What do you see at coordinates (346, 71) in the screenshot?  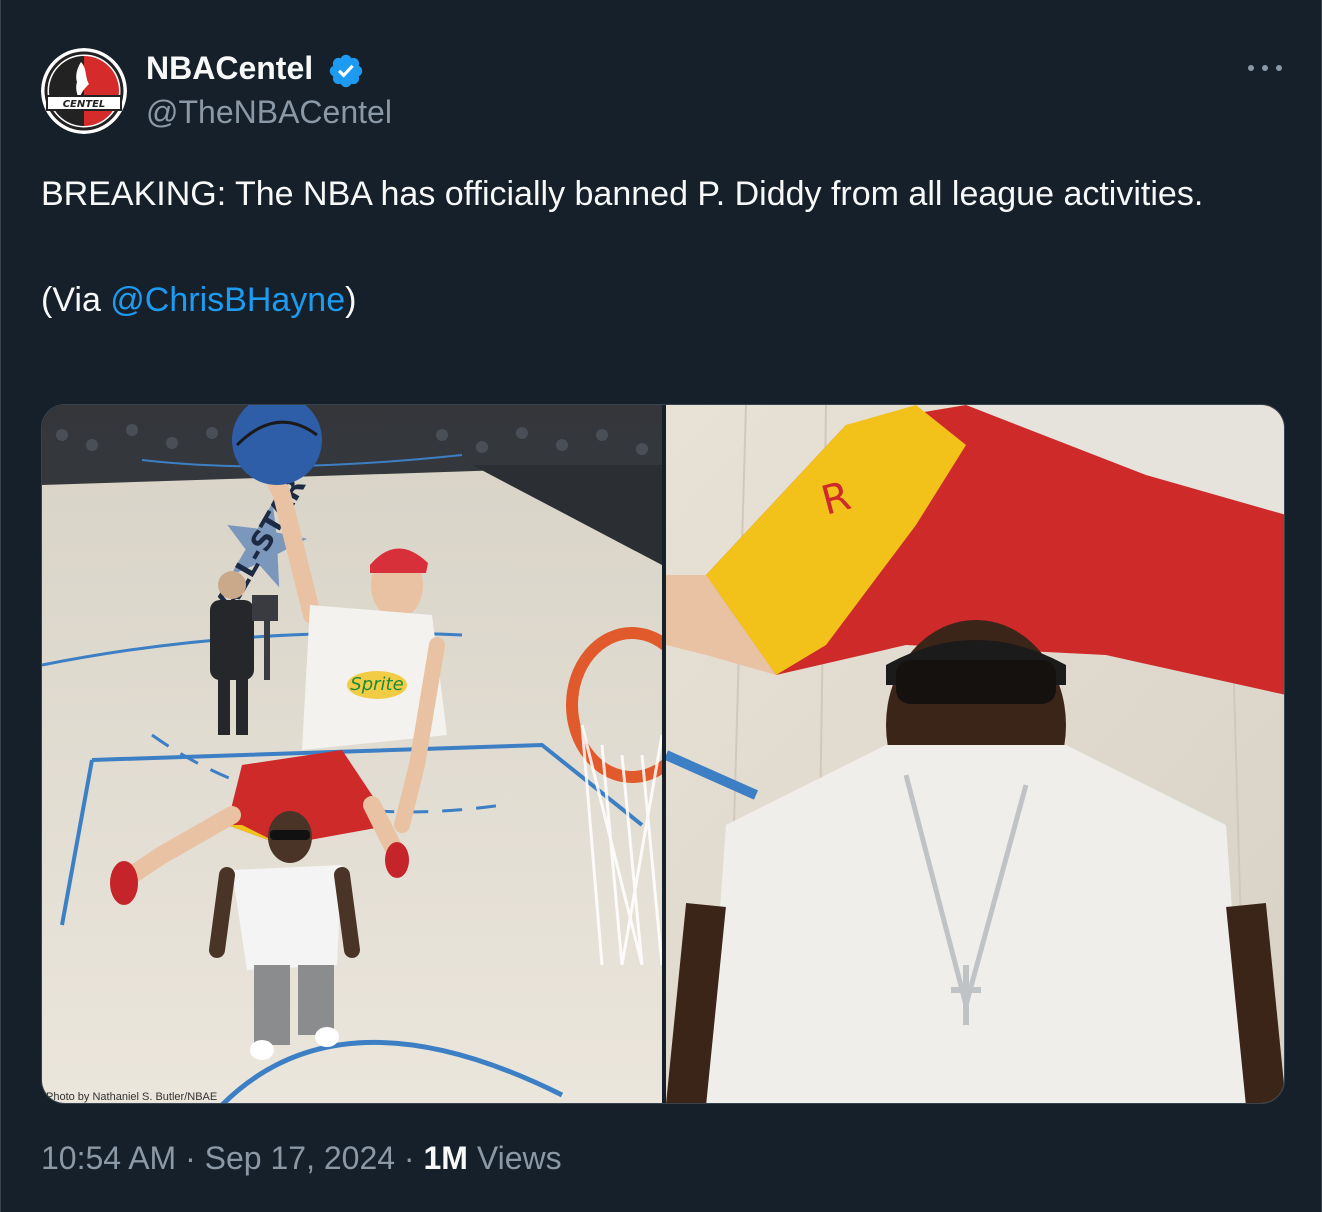 I see `verified-badge-icon` at bounding box center [346, 71].